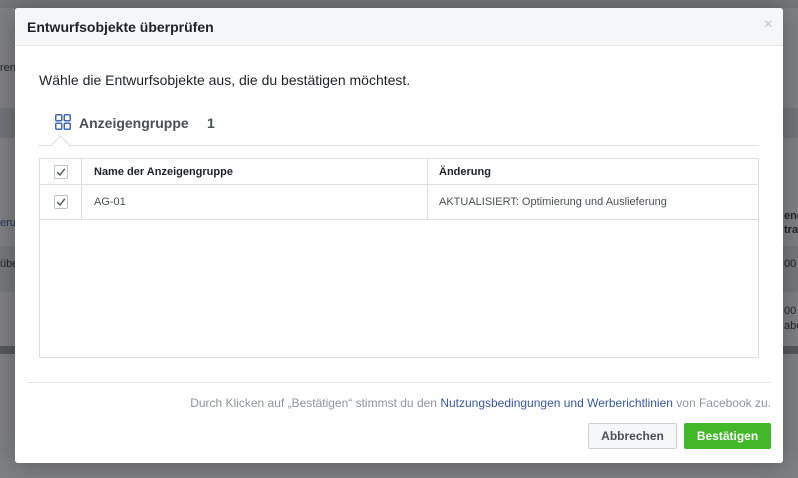 The width and height of the screenshot is (798, 478). What do you see at coordinates (399, 27) in the screenshot?
I see `dialog-header: Entwurfsobjekte überprüfen ×` at bounding box center [399, 27].